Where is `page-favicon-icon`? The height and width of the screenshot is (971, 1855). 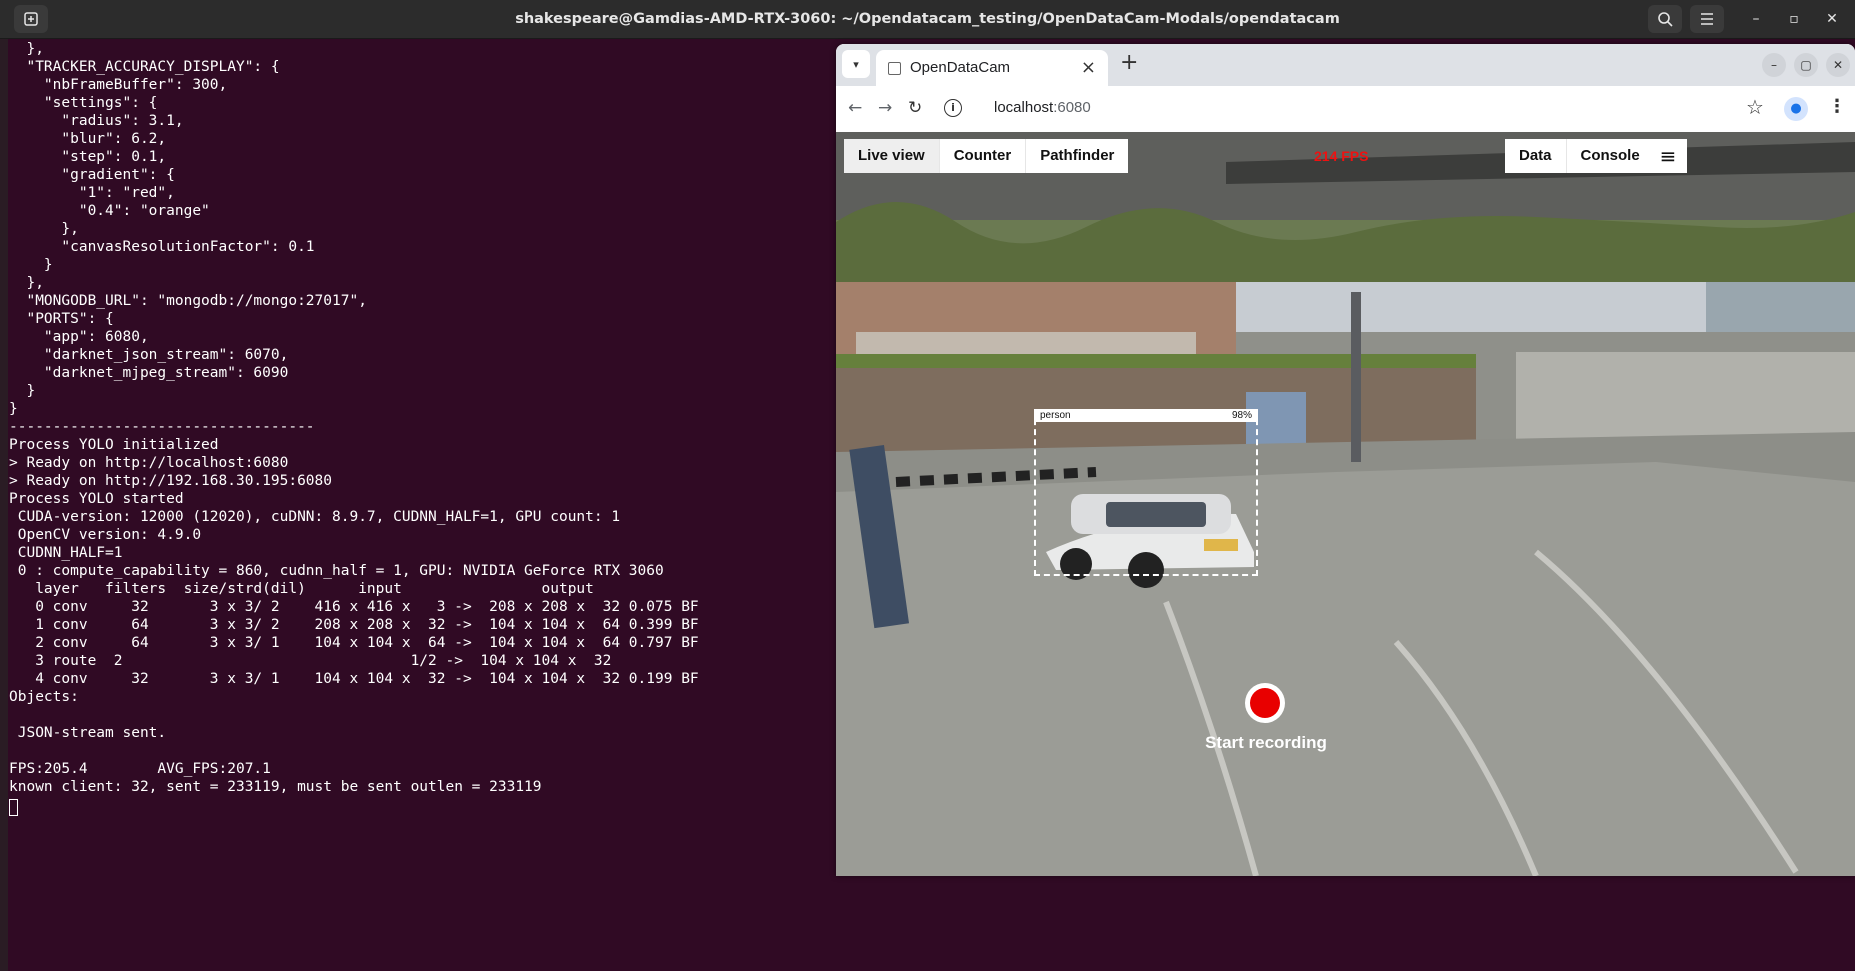 page-favicon-icon is located at coordinates (894, 68).